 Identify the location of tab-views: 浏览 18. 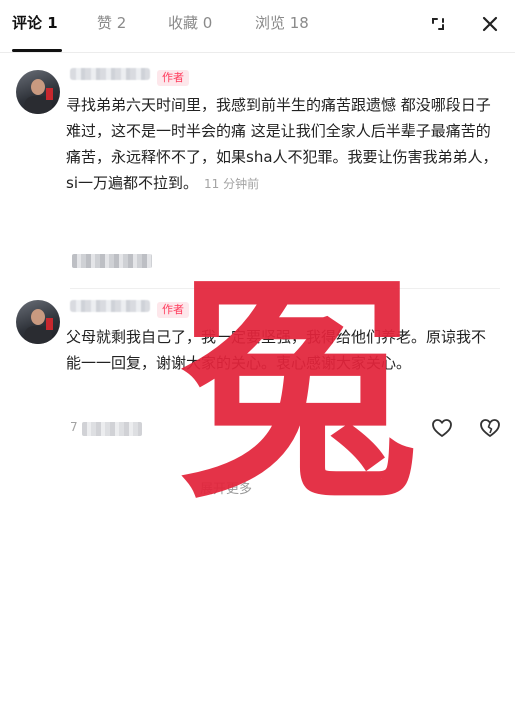
(282, 22).